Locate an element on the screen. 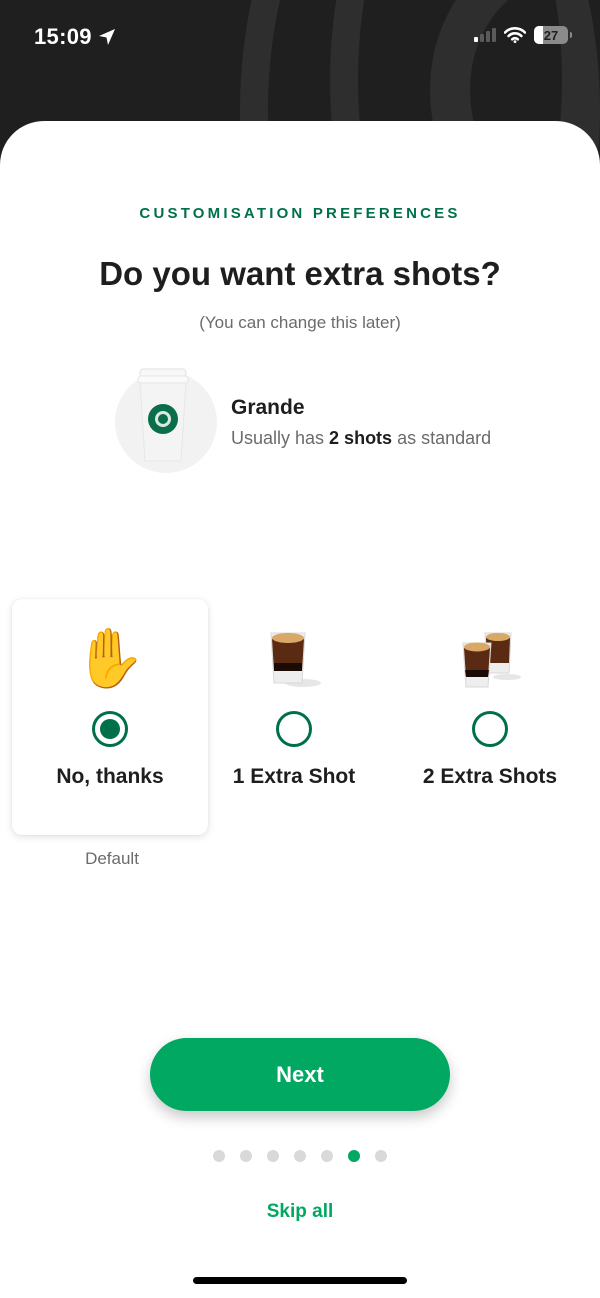  battery-level: 27 is located at coordinates (551, 35).